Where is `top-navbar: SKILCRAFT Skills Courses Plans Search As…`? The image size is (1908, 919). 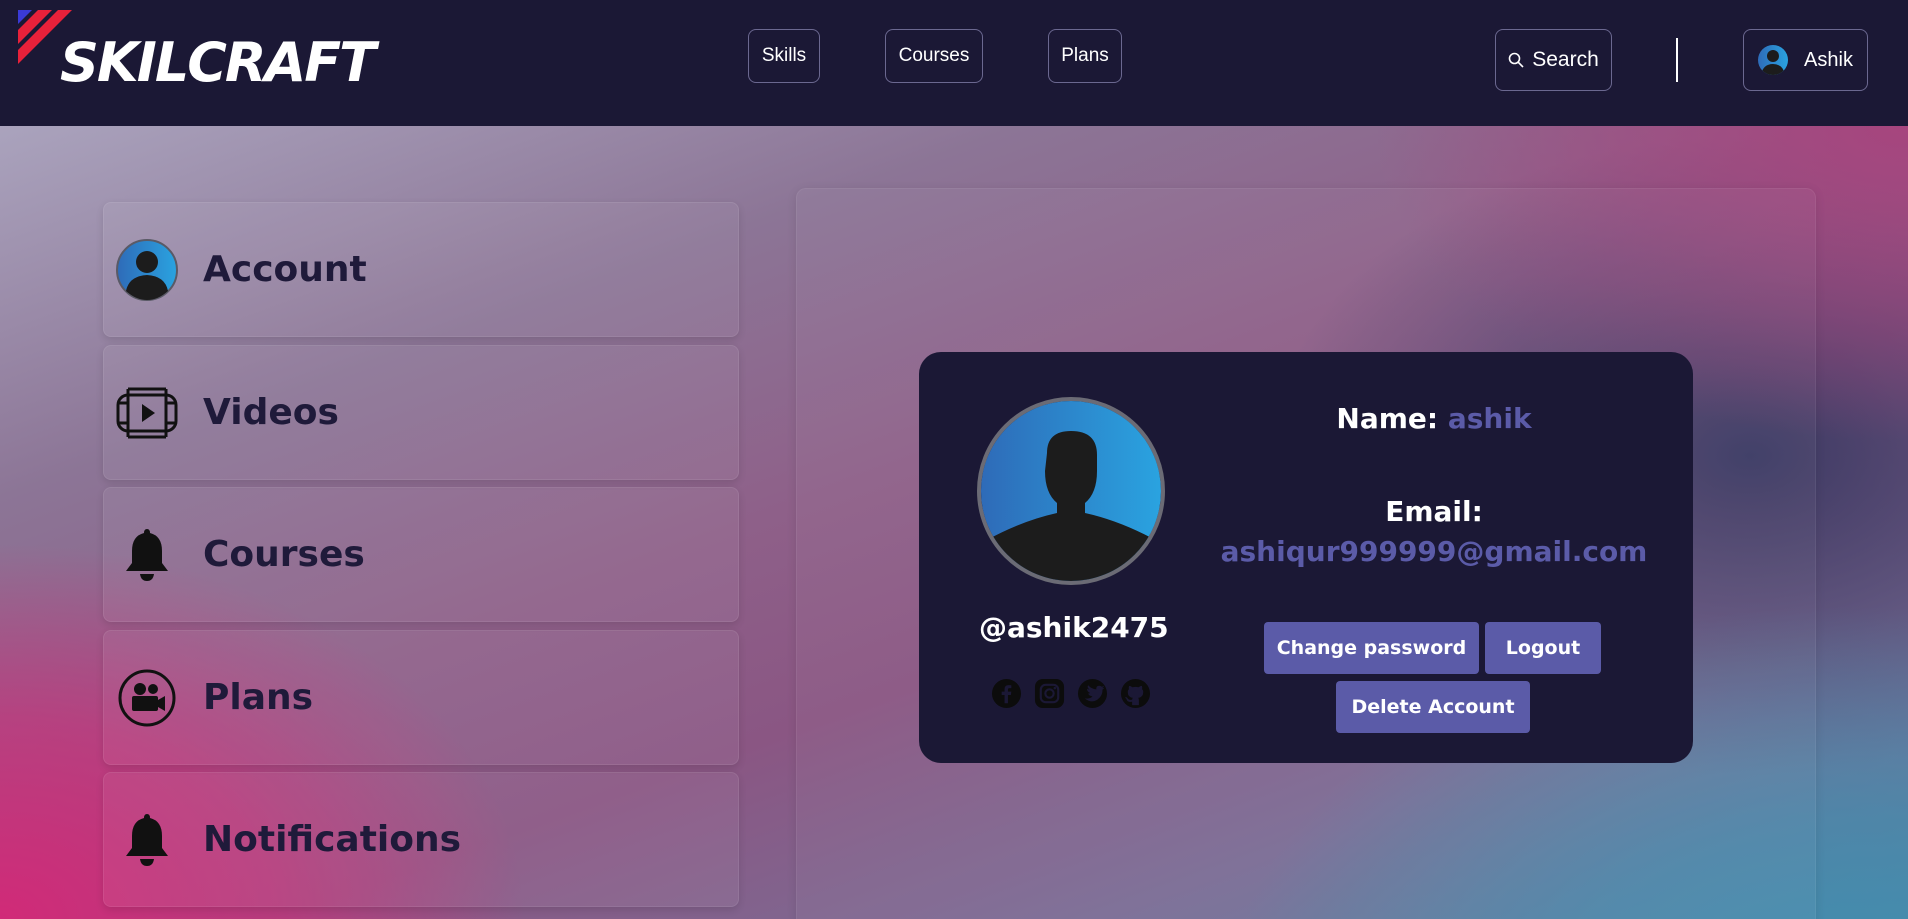 top-navbar: SKILCRAFT Skills Courses Plans Search As… is located at coordinates (954, 63).